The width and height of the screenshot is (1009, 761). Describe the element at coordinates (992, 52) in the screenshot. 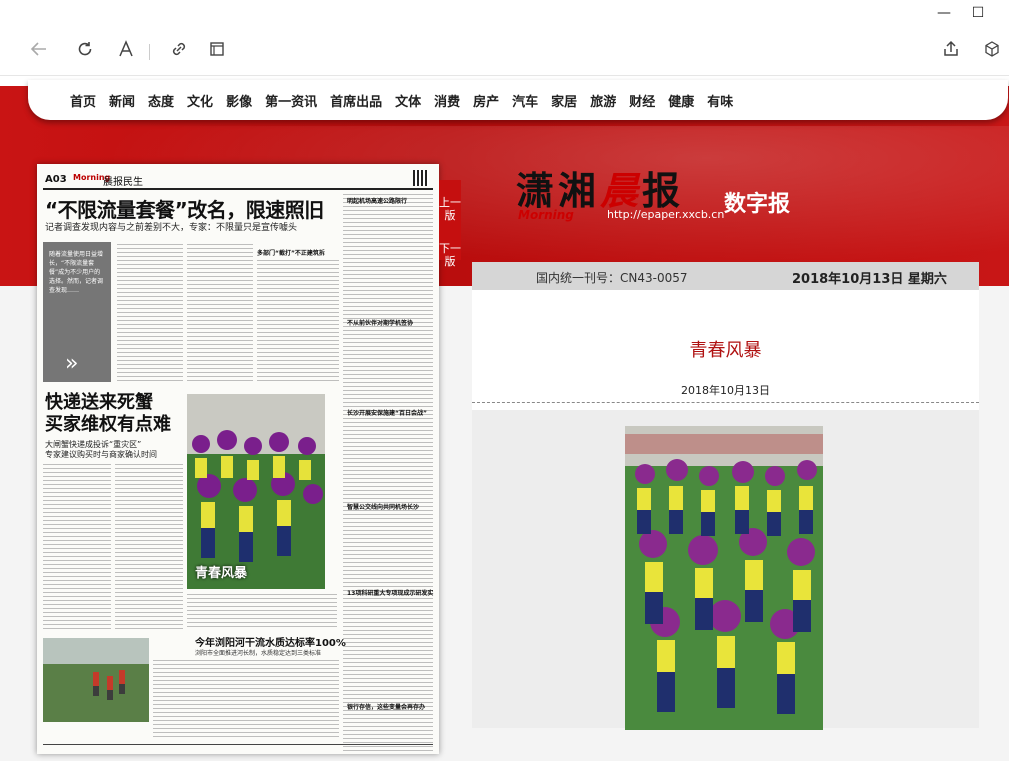

I see `extensions-icon` at that location.